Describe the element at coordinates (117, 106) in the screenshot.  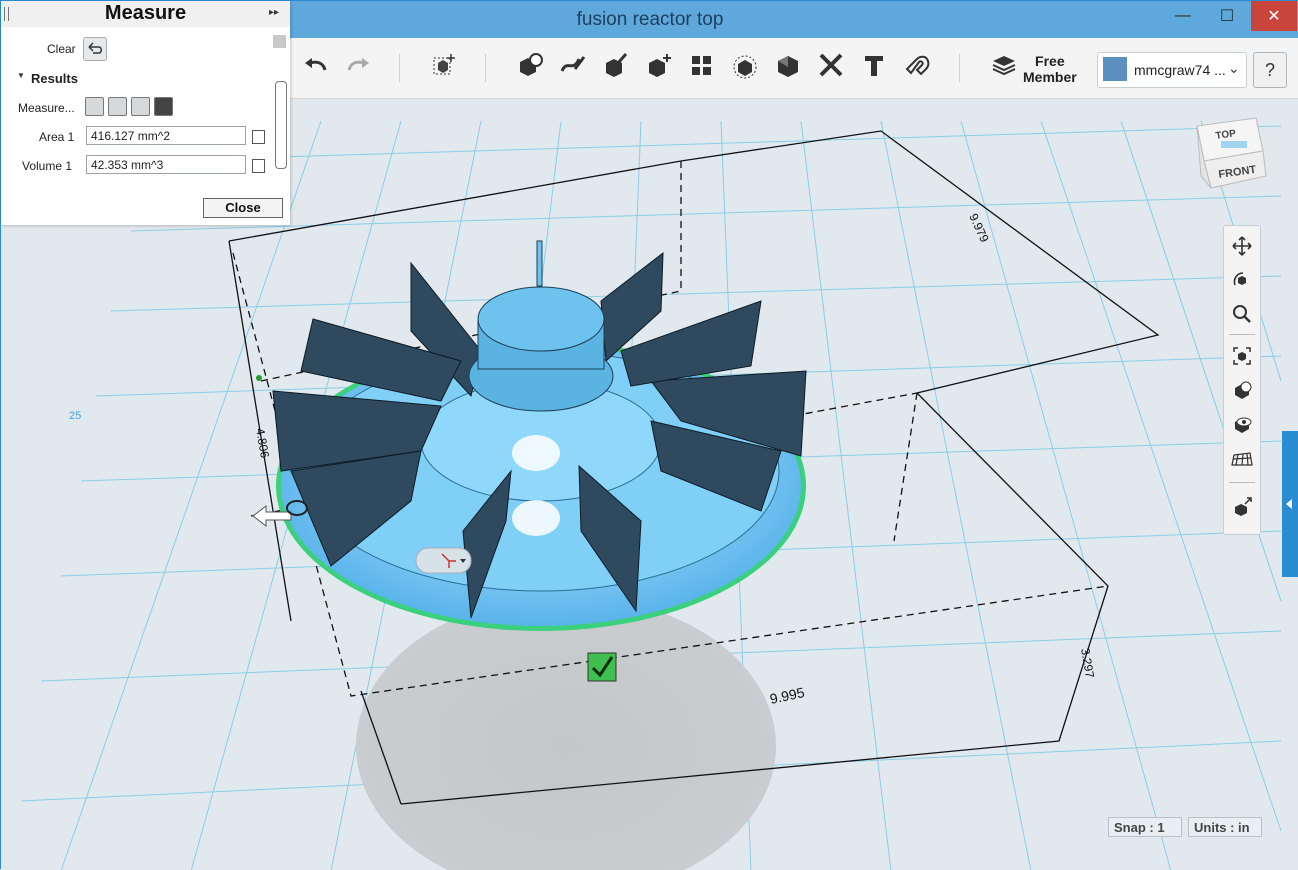
I see `measure-angle-button` at that location.